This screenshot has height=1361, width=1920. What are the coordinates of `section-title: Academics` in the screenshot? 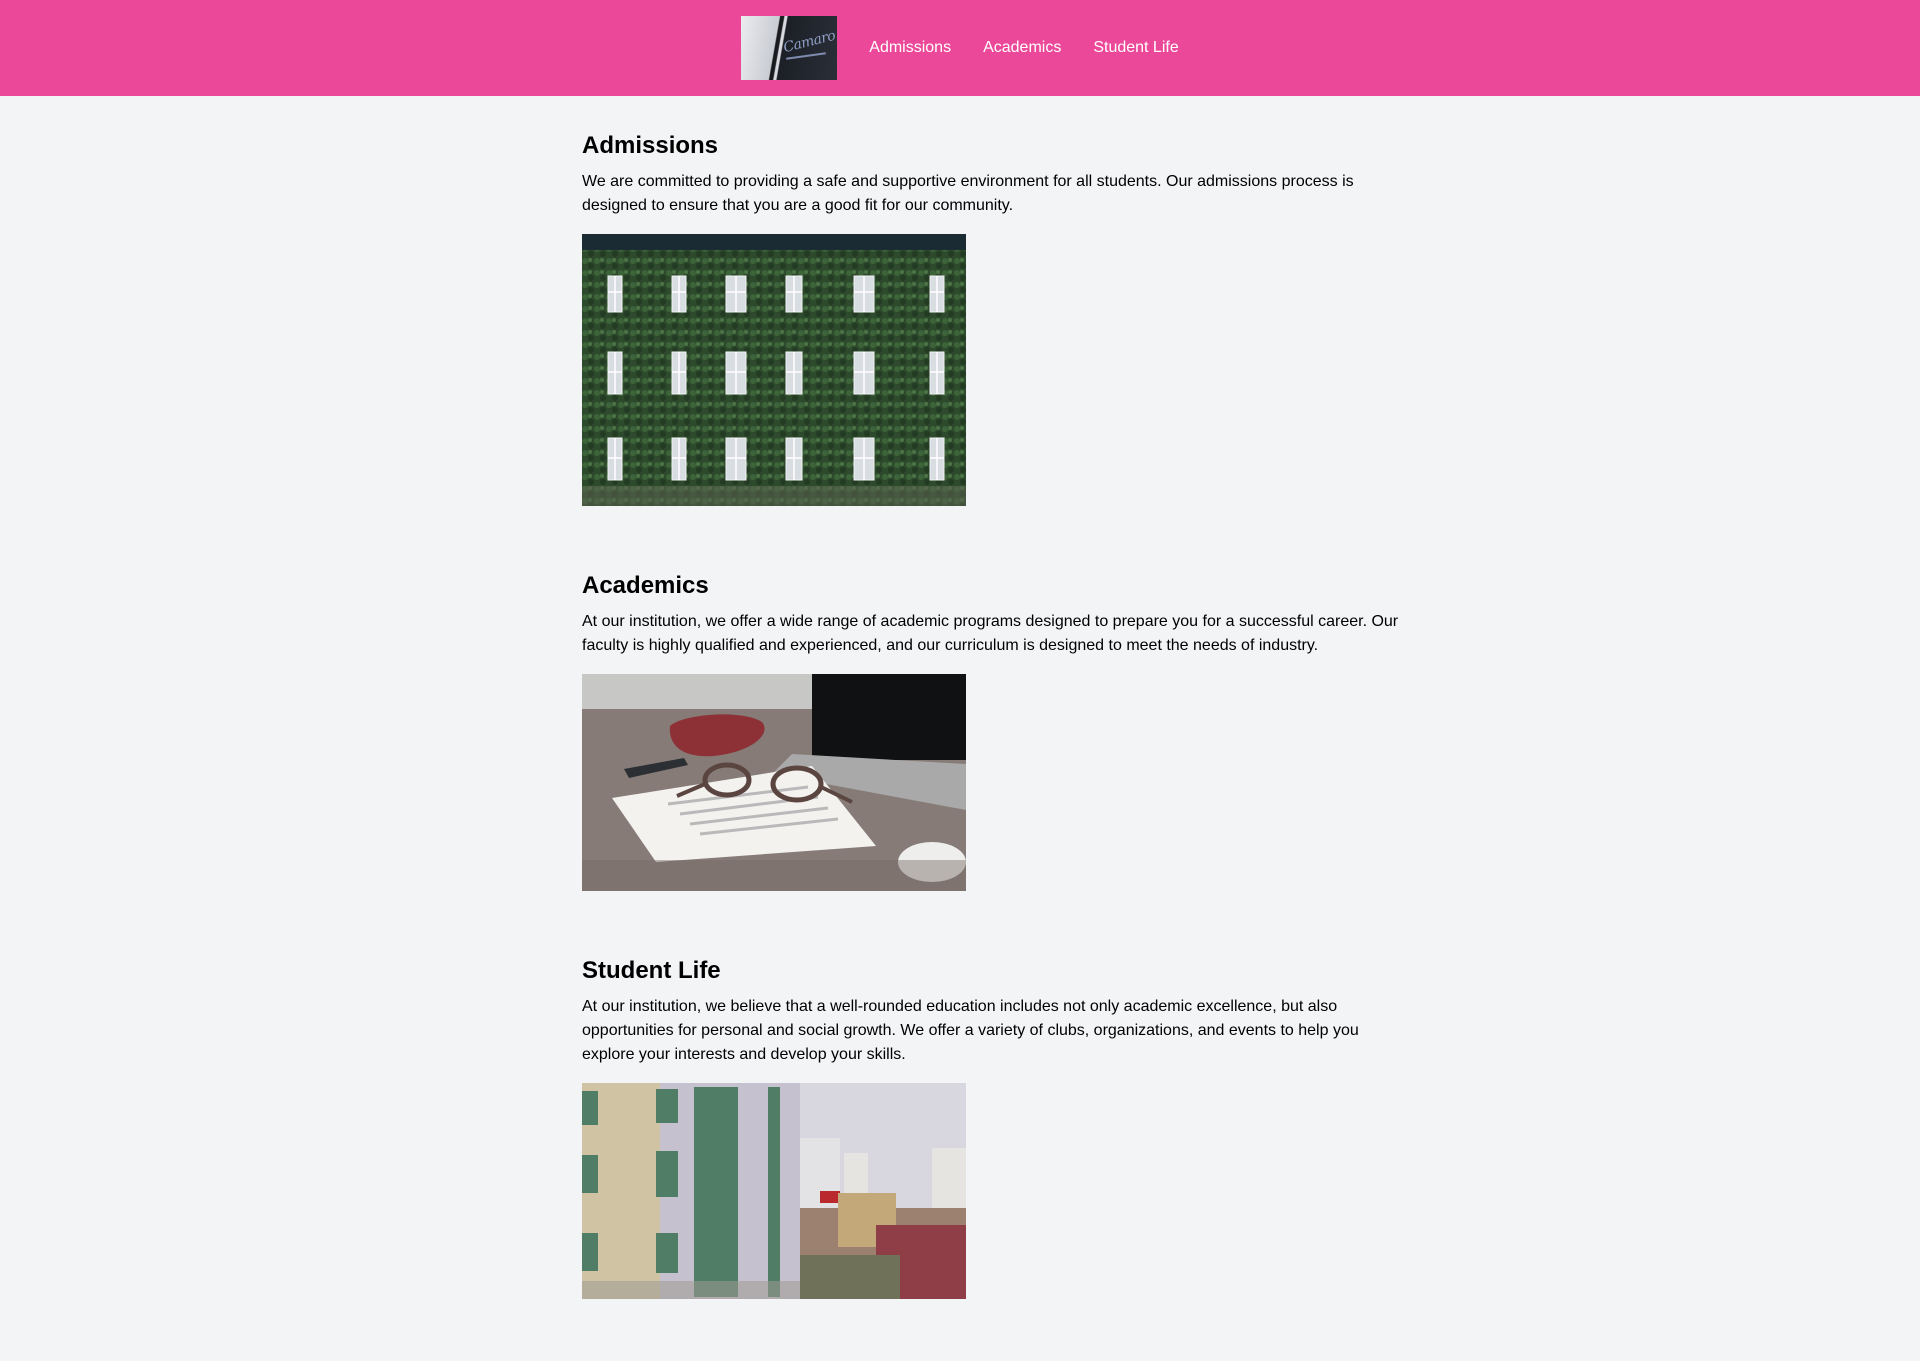 It's located at (645, 585).